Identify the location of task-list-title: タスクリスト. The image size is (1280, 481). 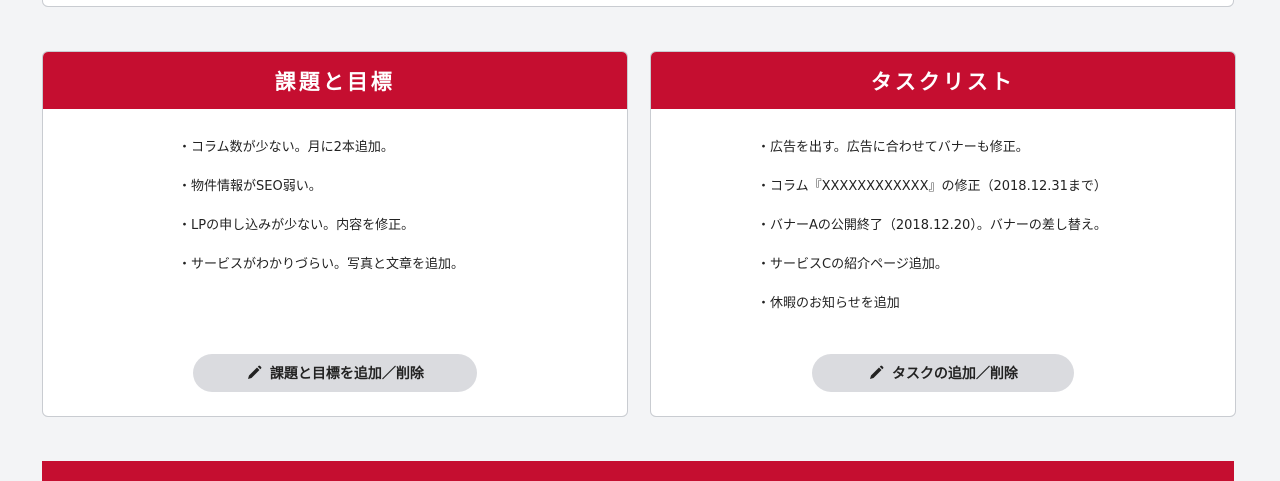
(943, 81).